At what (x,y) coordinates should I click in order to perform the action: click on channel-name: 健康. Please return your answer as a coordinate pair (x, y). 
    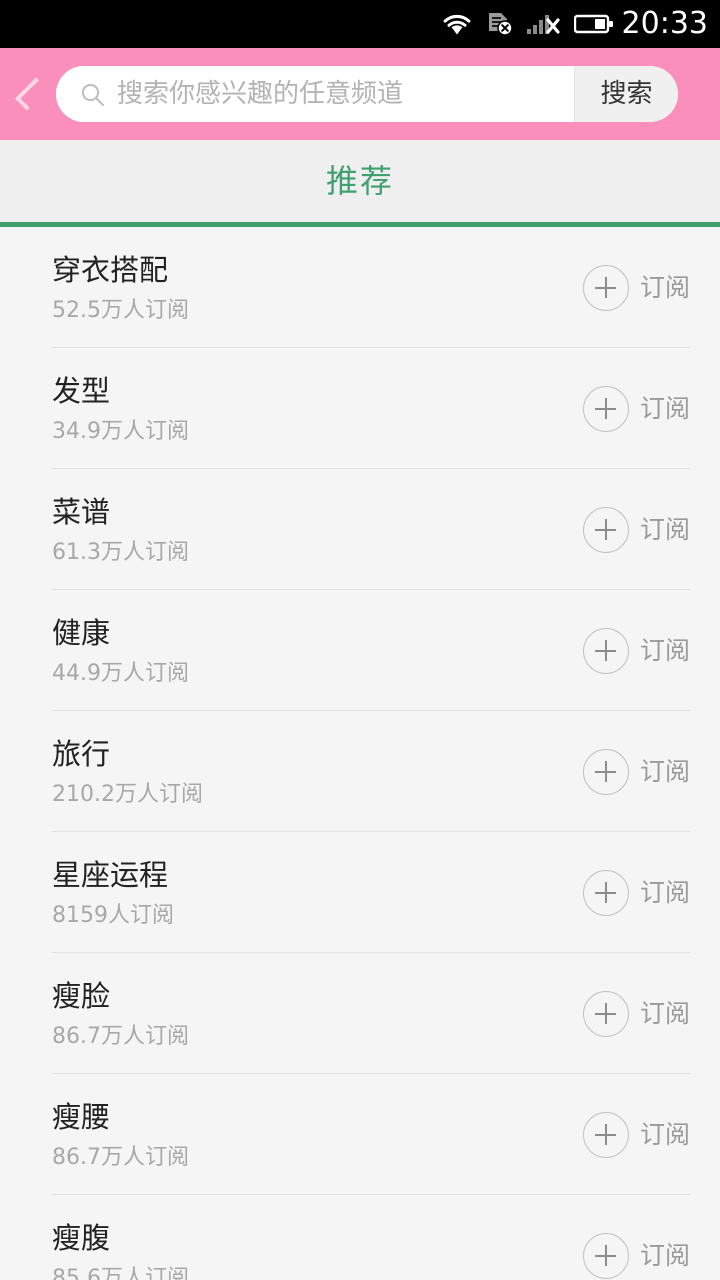
    Looking at the image, I should click on (81, 633).